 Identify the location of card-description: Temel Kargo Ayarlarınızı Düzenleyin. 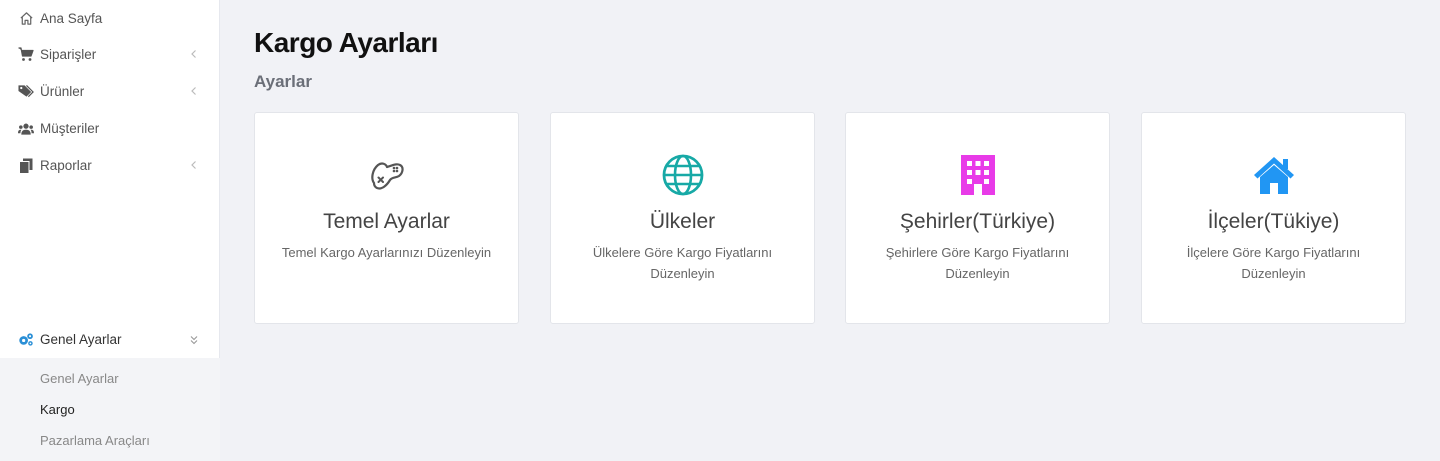
(386, 252).